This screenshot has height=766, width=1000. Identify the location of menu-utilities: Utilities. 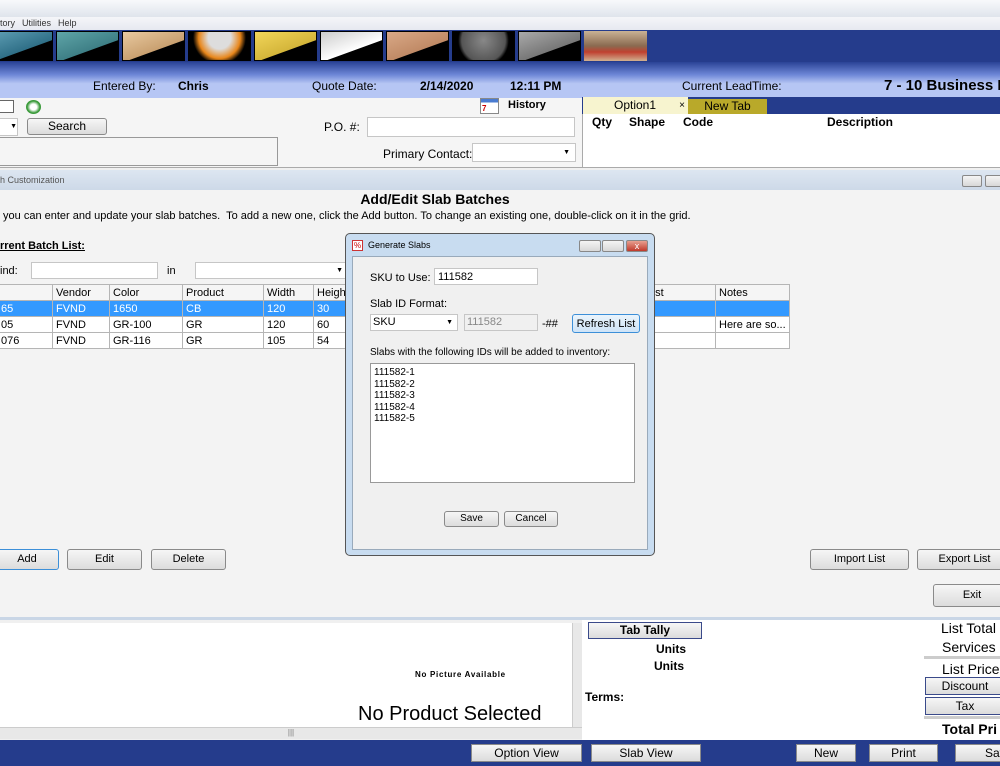
(36, 23).